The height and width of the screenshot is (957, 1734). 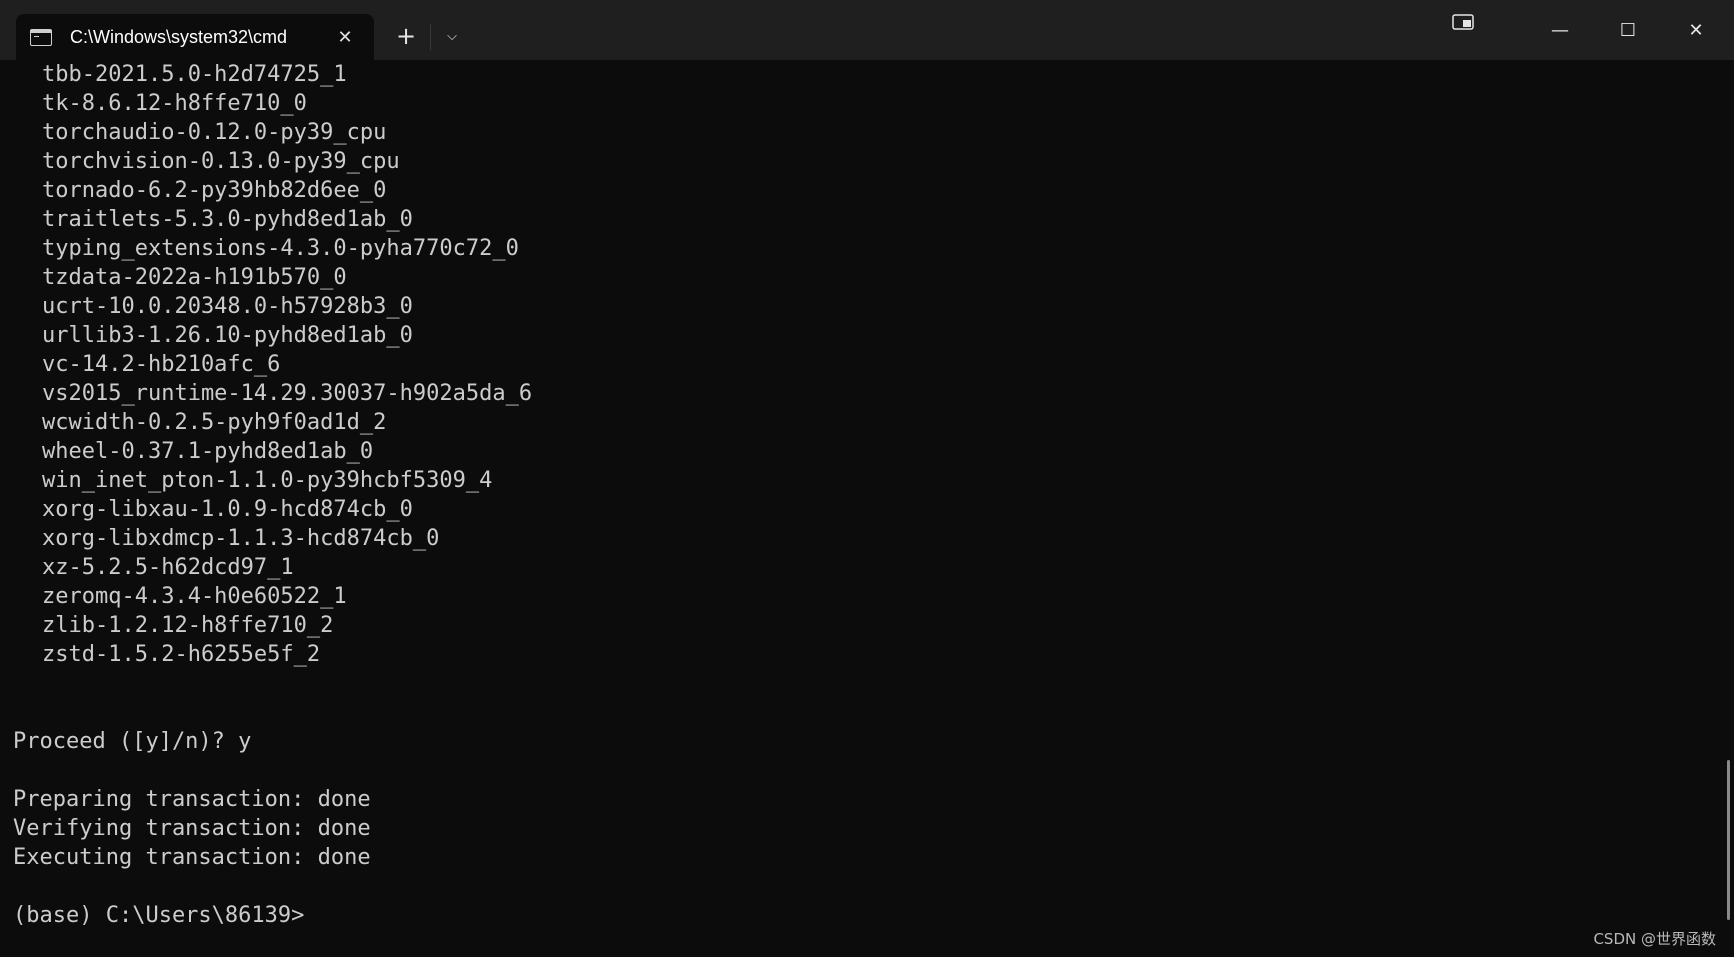 I want to click on package-line: tk-8.6.12-h8ffe710_0, so click(x=174, y=103).